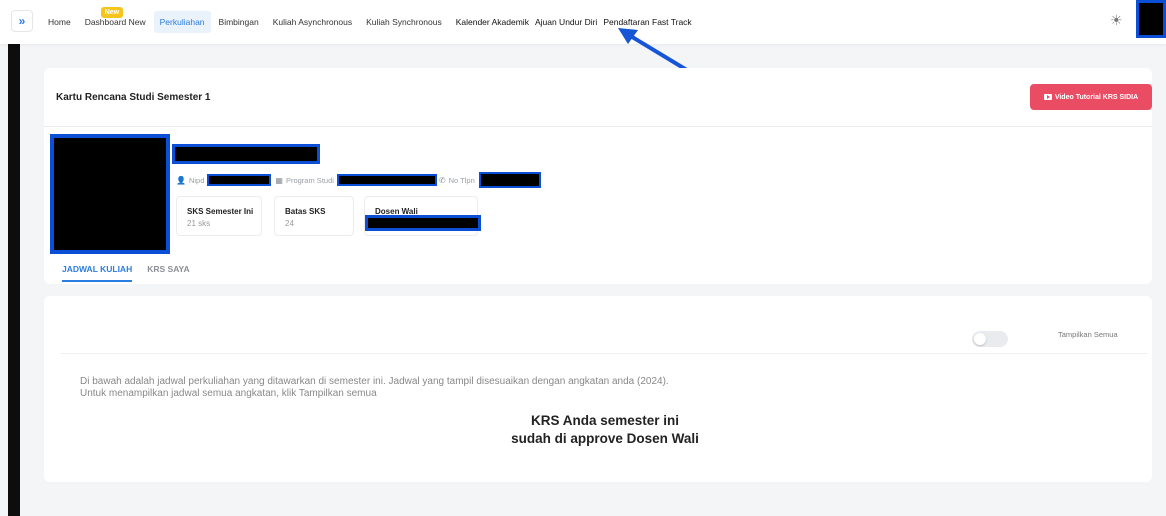  I want to click on nav-item-ajuan-undur-diri: Ajuan Undur Diri, so click(566, 22).